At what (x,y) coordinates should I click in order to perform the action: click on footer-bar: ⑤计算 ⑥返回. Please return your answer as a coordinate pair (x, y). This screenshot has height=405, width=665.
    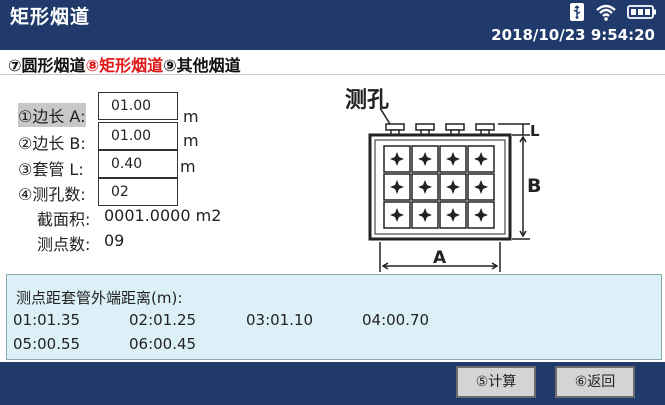
    Looking at the image, I should click on (332, 383).